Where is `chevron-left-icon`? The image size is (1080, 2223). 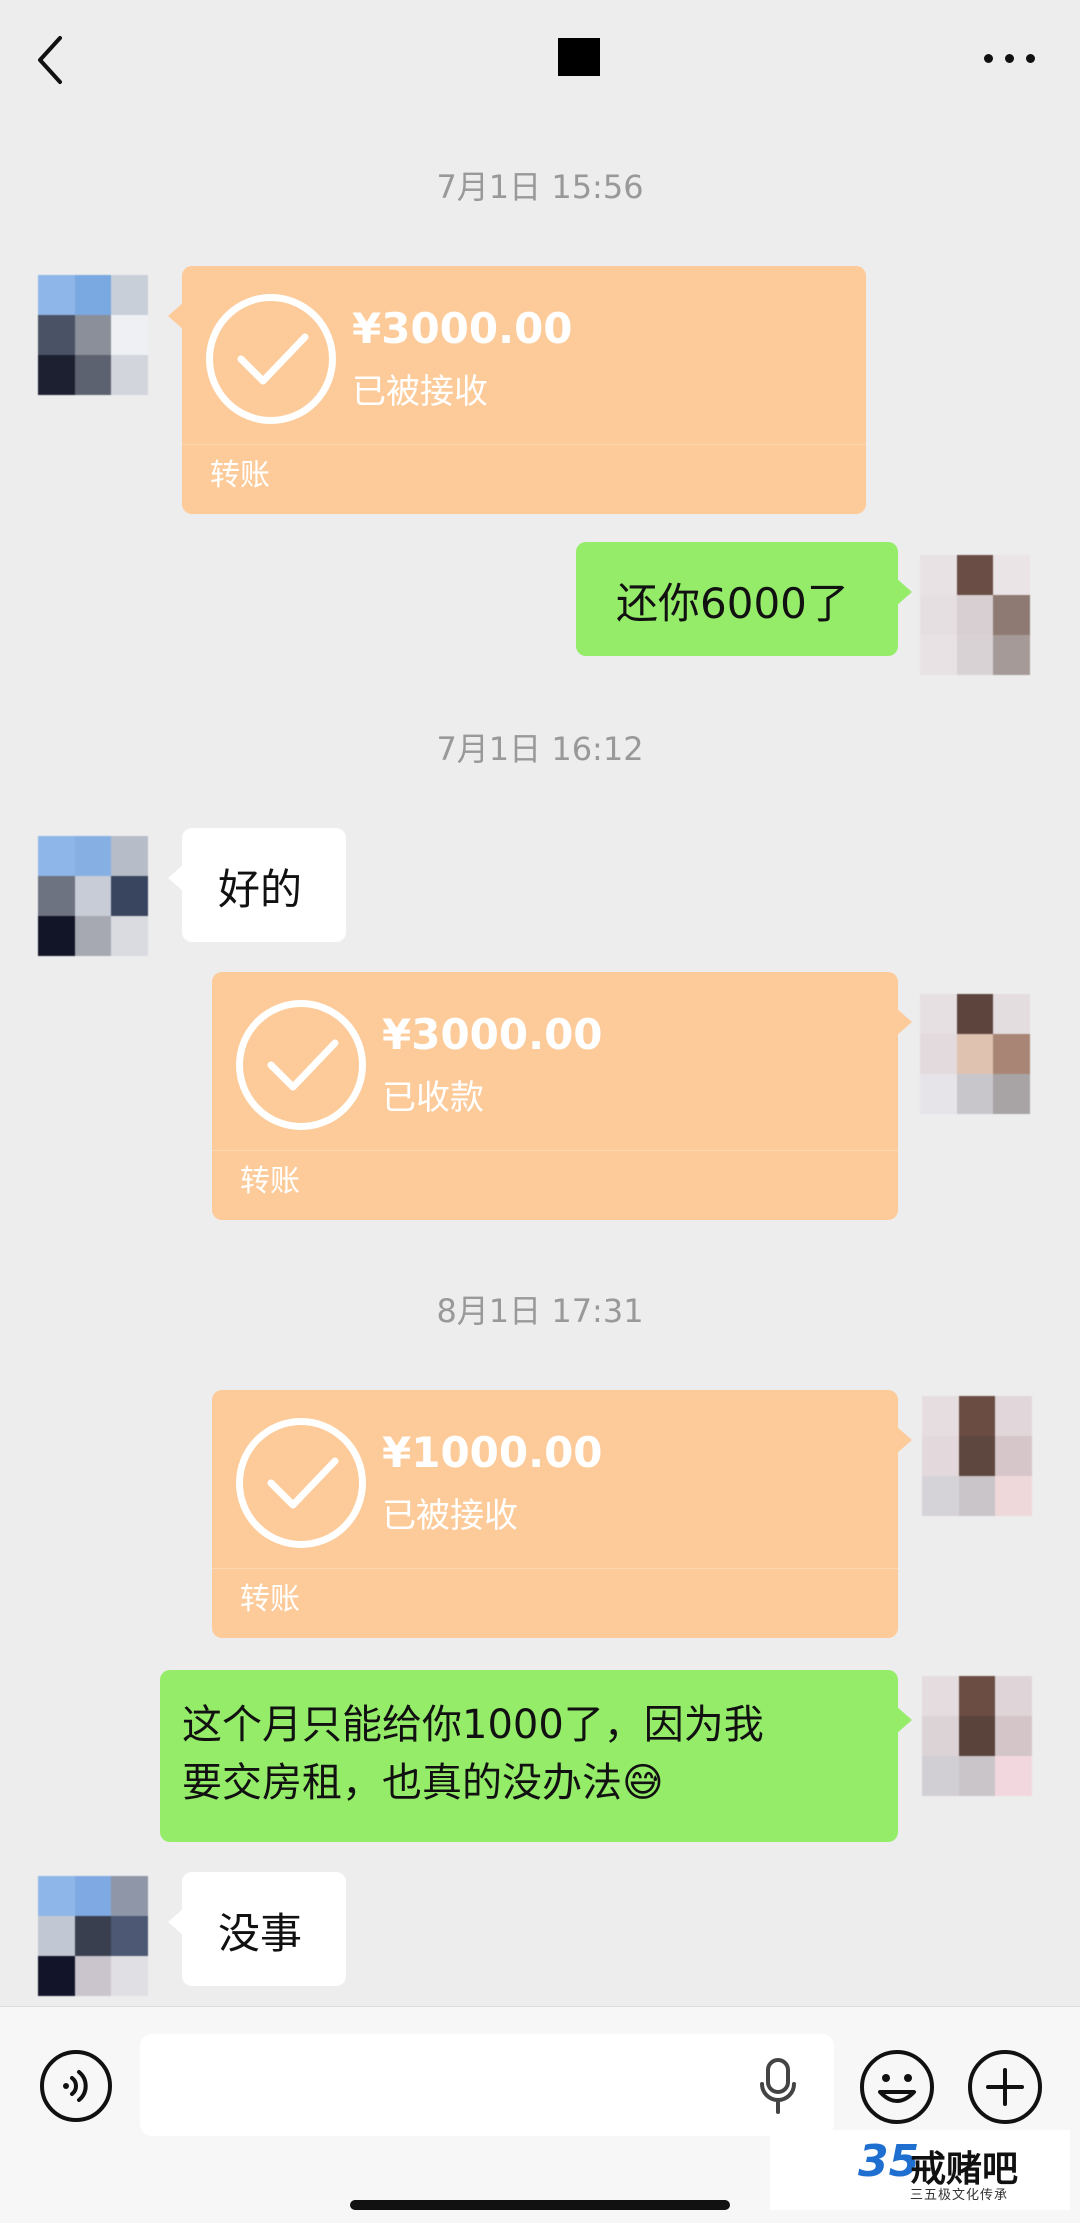
chevron-left-icon is located at coordinates (50, 60).